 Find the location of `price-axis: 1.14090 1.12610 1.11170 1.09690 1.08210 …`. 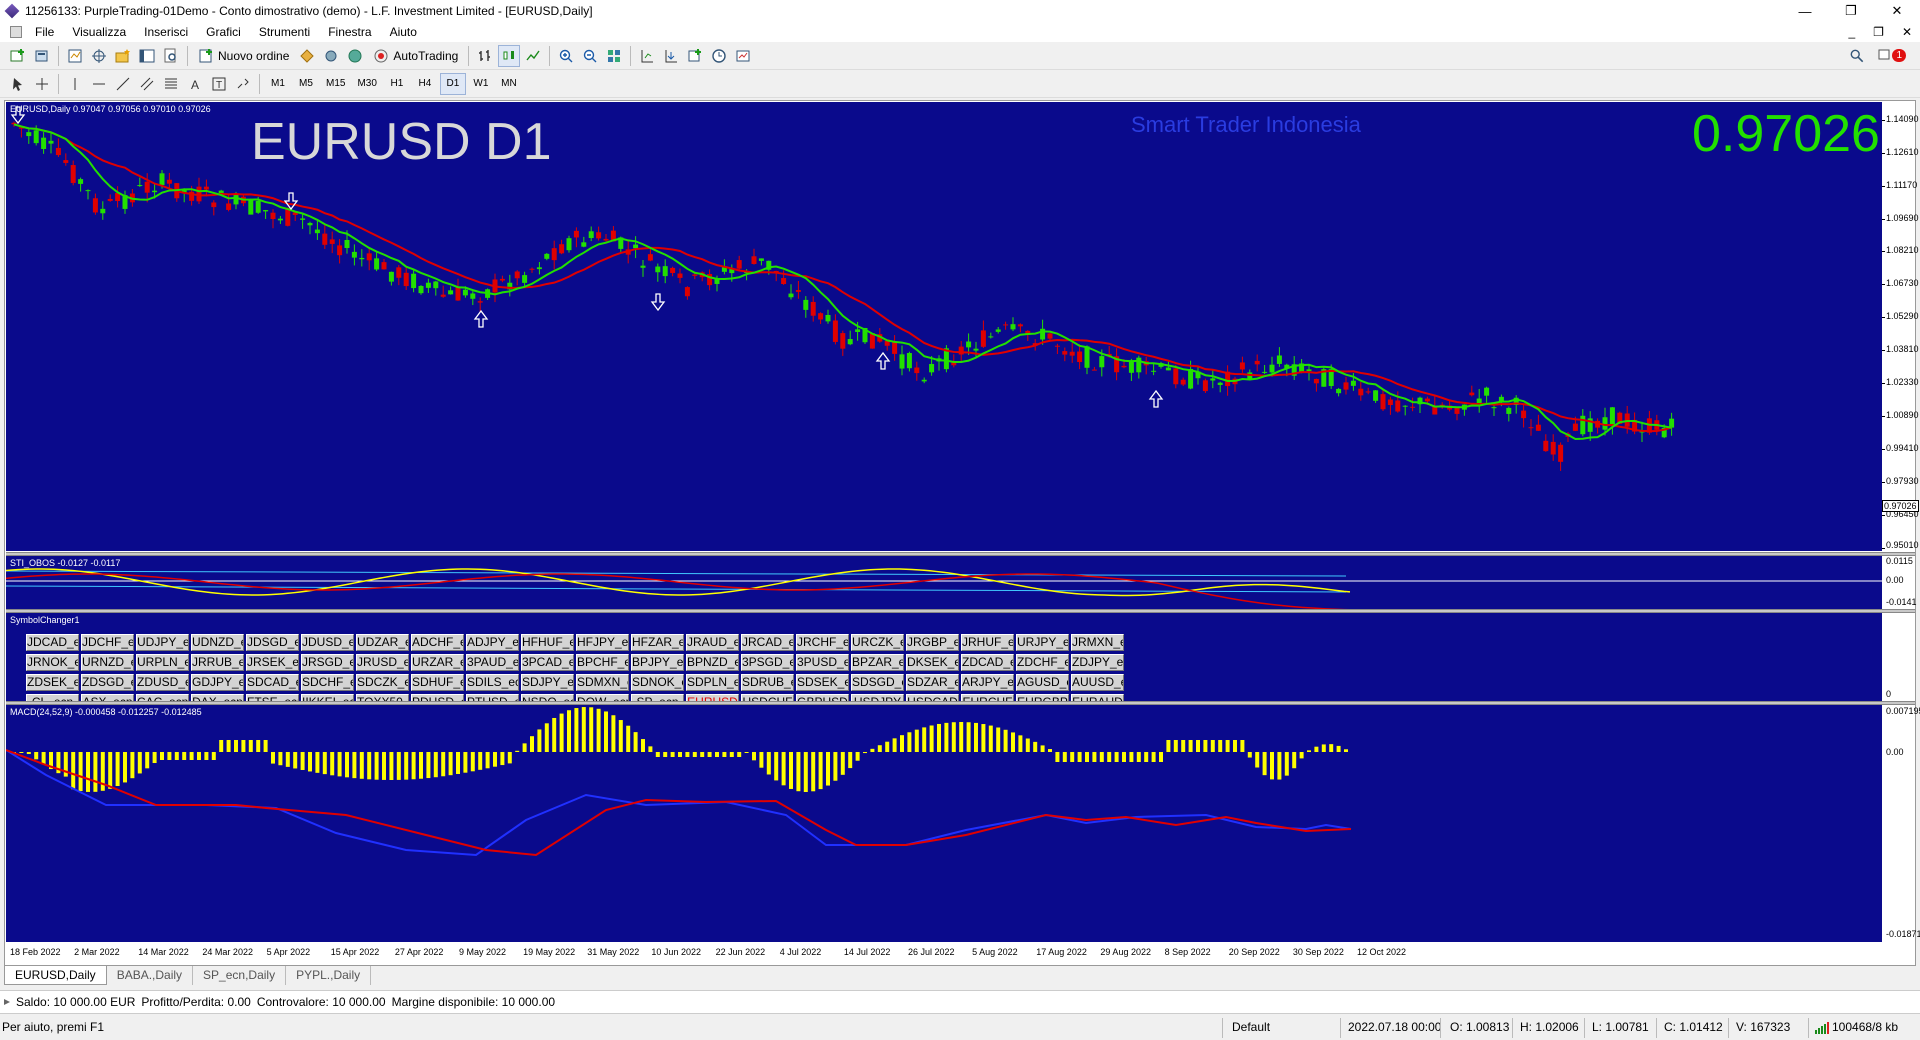

price-axis: 1.14090 1.12610 1.11170 1.09690 1.08210 … is located at coordinates (1900, 326).